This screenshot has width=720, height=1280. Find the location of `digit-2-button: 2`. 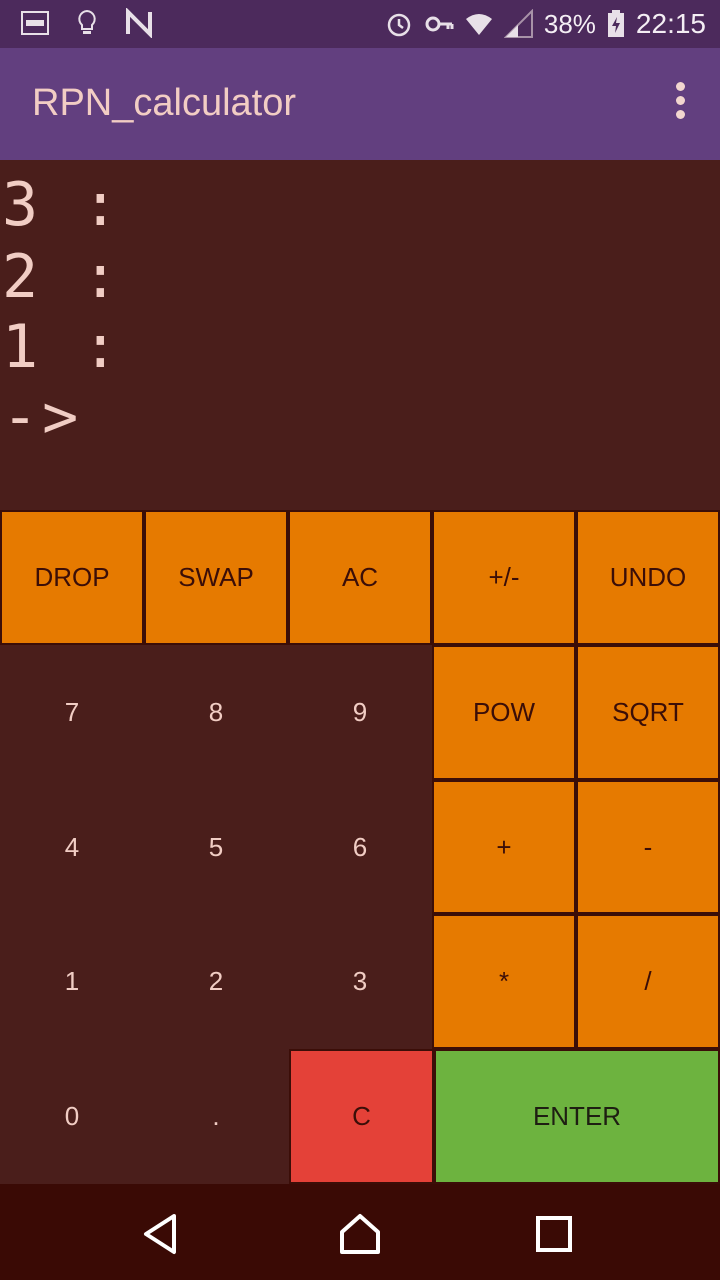

digit-2-button: 2 is located at coordinates (216, 981).